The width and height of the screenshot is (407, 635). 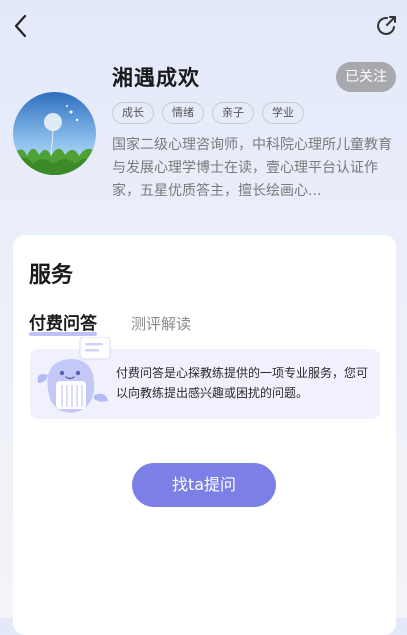 I want to click on tag-item: 情绪, so click(x=183, y=113).